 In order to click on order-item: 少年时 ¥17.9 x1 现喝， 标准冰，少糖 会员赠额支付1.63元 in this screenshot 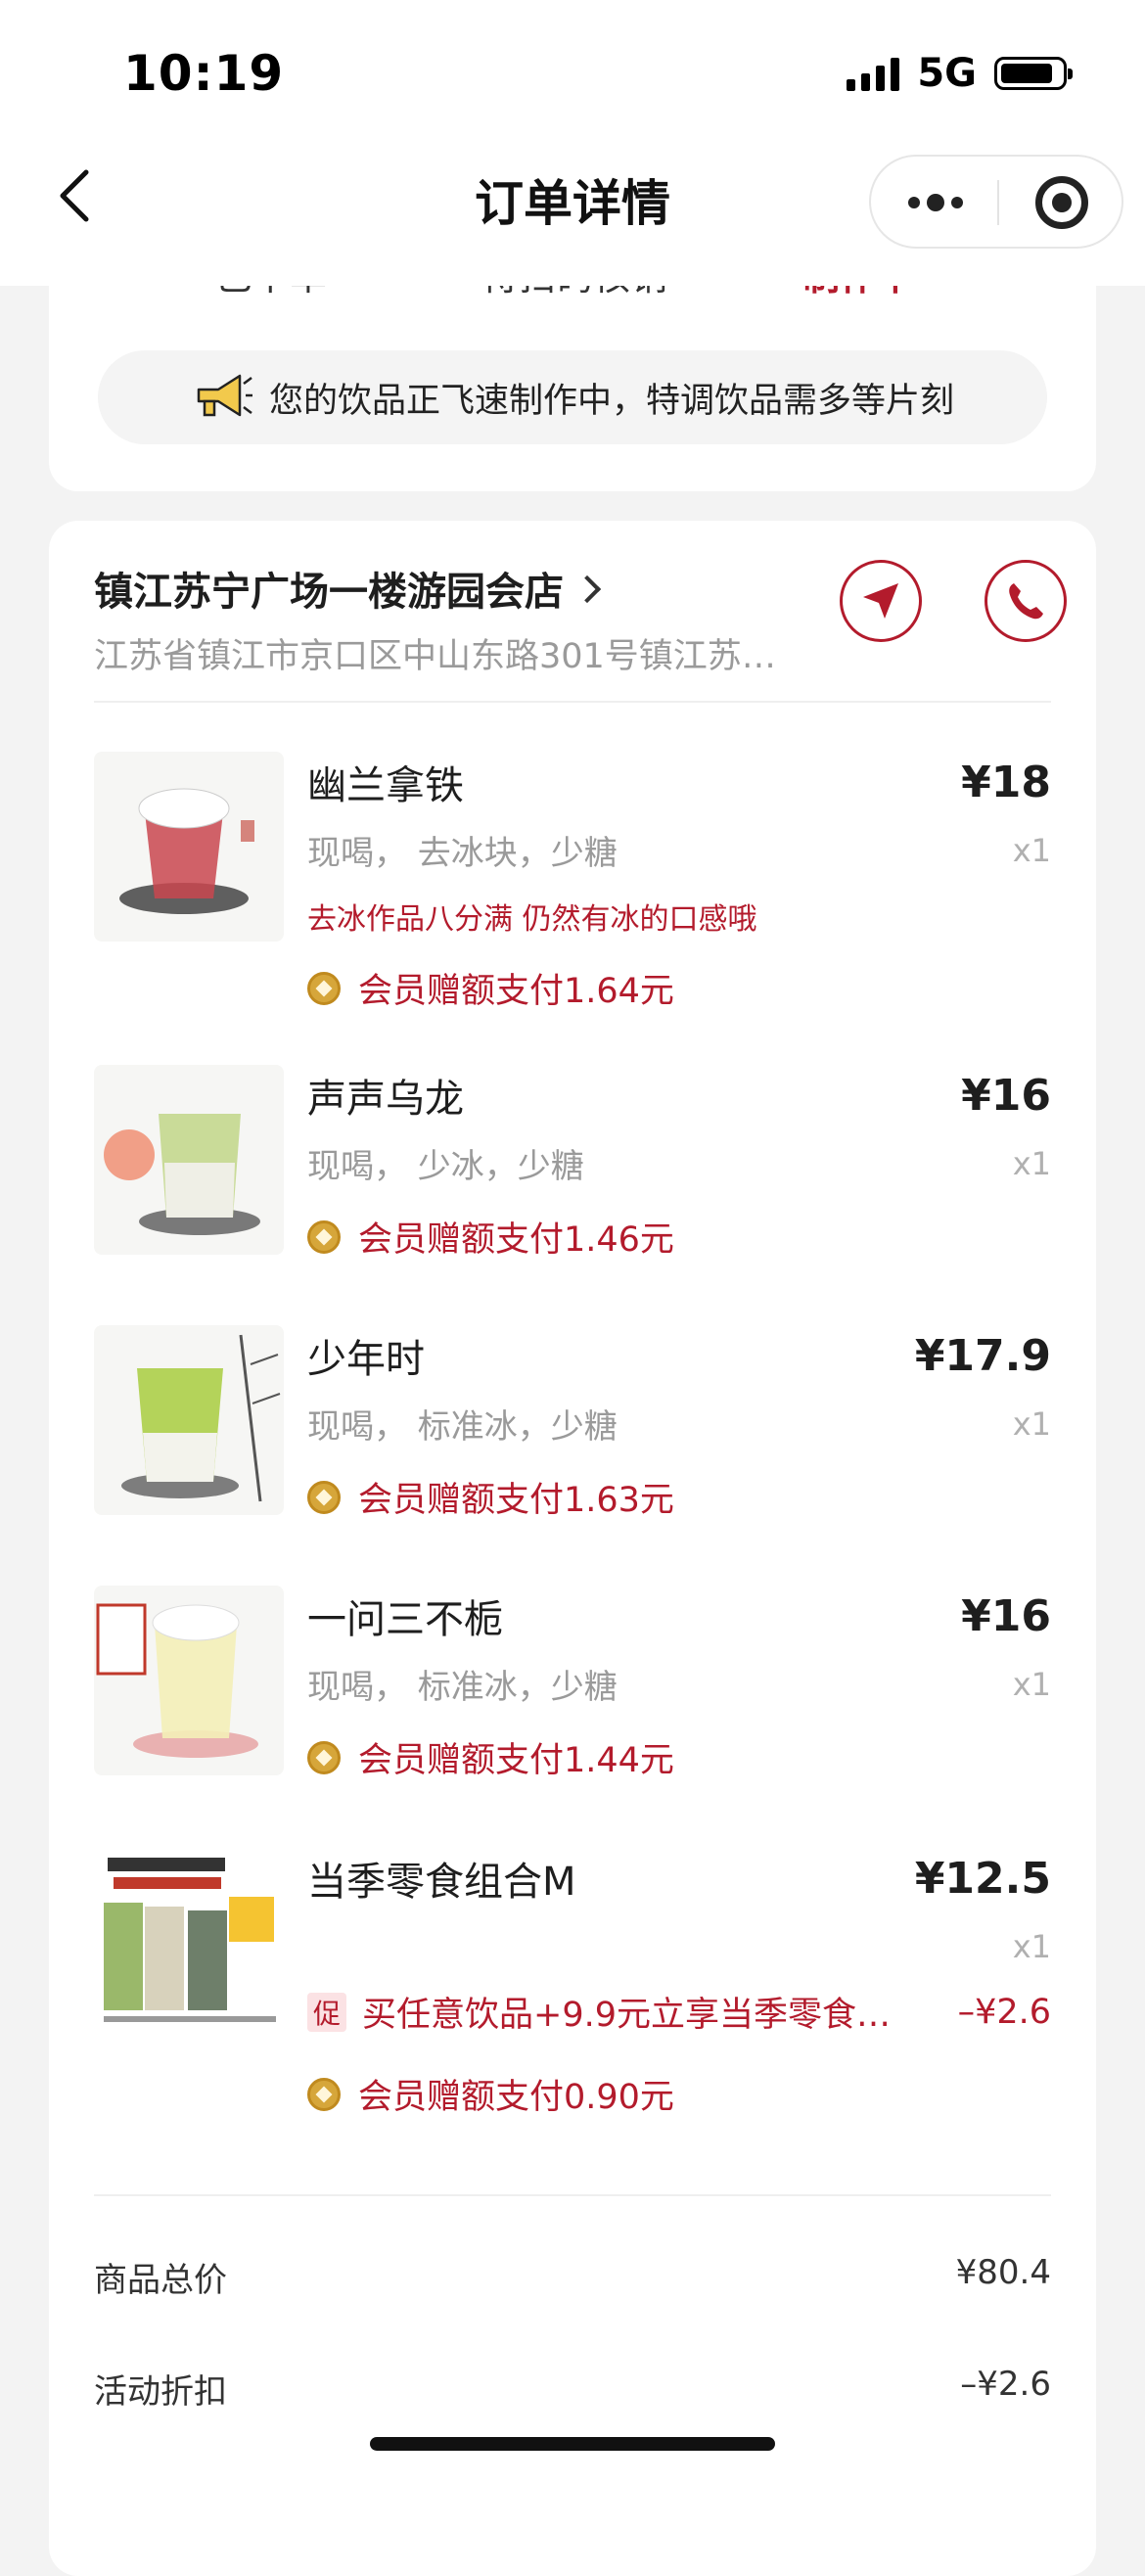, I will do `click(572, 1433)`.